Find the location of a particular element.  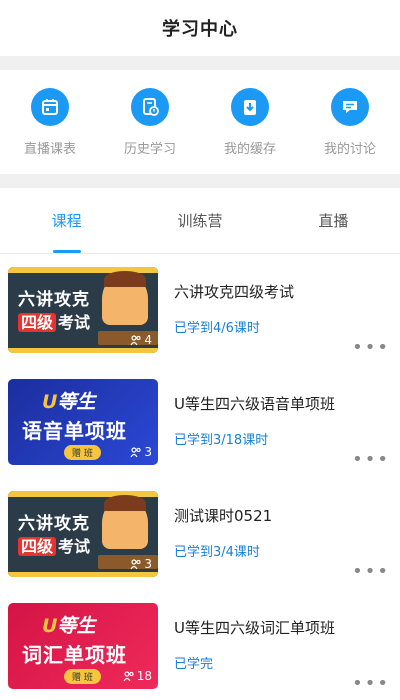

active-tab-indicator is located at coordinates (66, 251).